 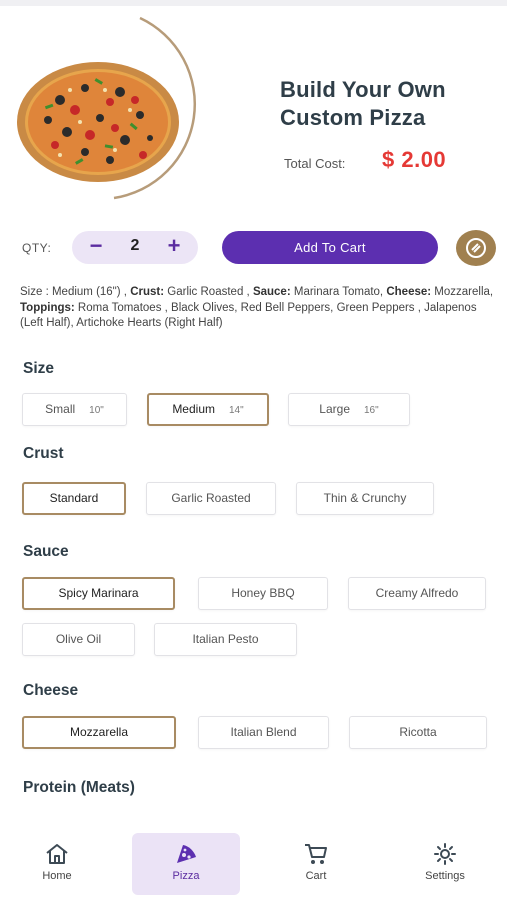 What do you see at coordinates (414, 159) in the screenshot?
I see `total-cost-value: $ 2.00` at bounding box center [414, 159].